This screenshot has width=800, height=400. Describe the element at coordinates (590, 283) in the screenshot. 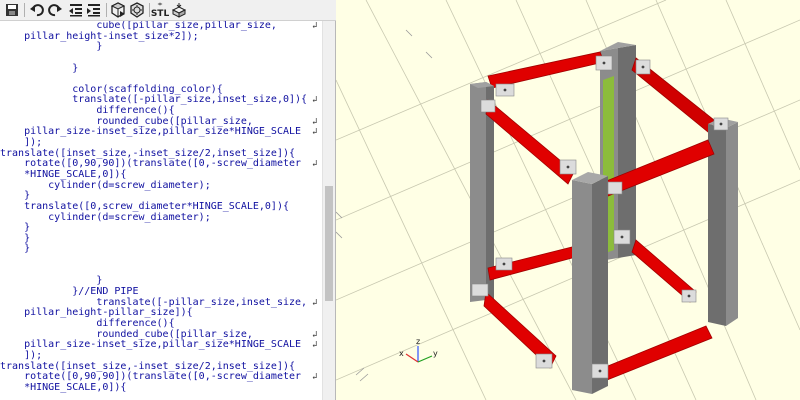

I see `front-pillar` at that location.